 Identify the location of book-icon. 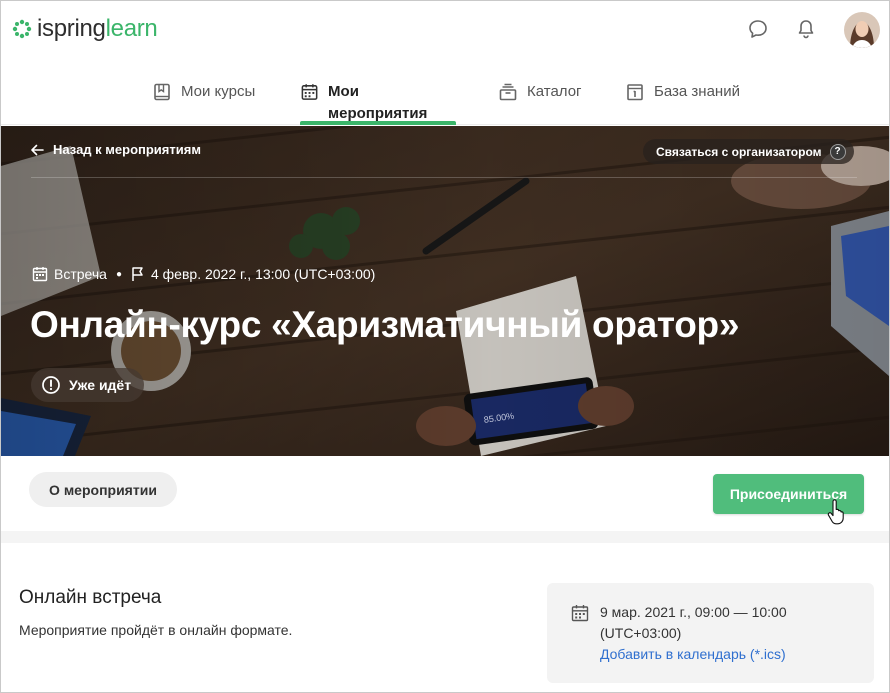
(162, 92).